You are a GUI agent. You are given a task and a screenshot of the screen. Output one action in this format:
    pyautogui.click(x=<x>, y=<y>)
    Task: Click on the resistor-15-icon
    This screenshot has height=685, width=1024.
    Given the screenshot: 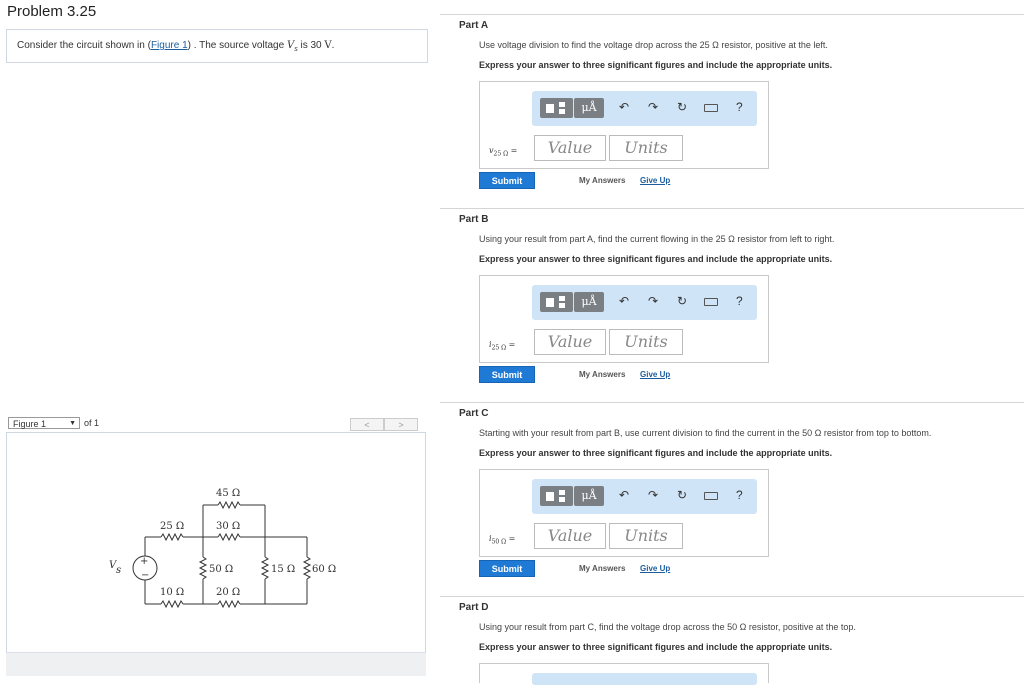 What is the action you would take?
    pyautogui.click(x=265, y=568)
    